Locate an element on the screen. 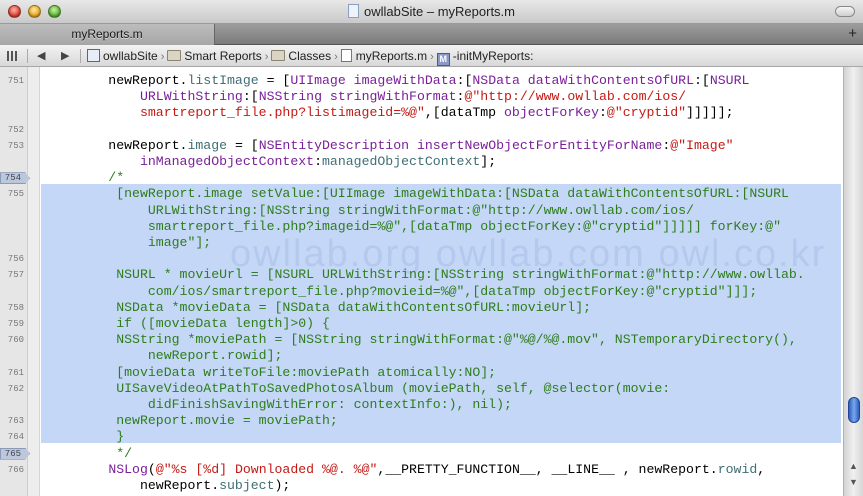 The image size is (863, 496). code-token: objectForKey is located at coordinates (551, 113).